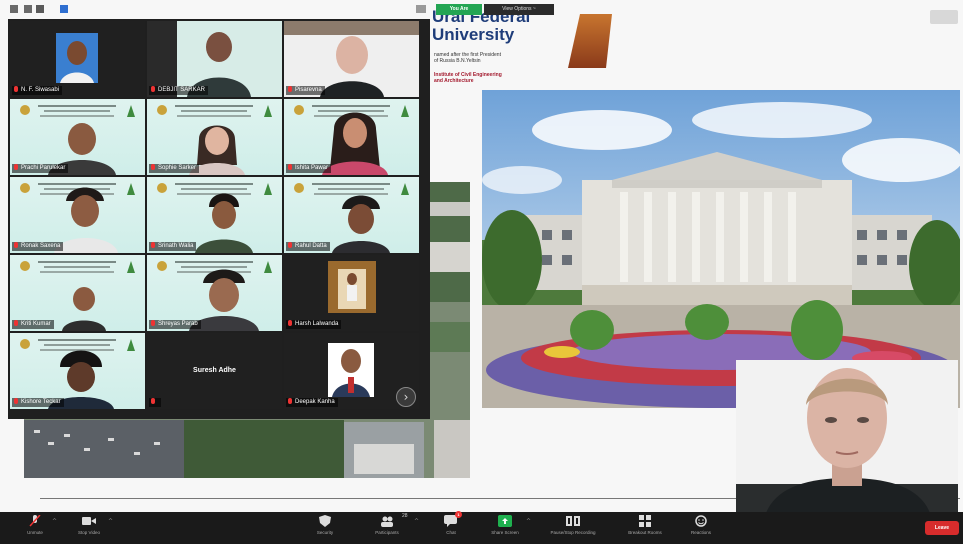 This screenshot has width=963, height=544. I want to click on reactions-icon, so click(701, 521).